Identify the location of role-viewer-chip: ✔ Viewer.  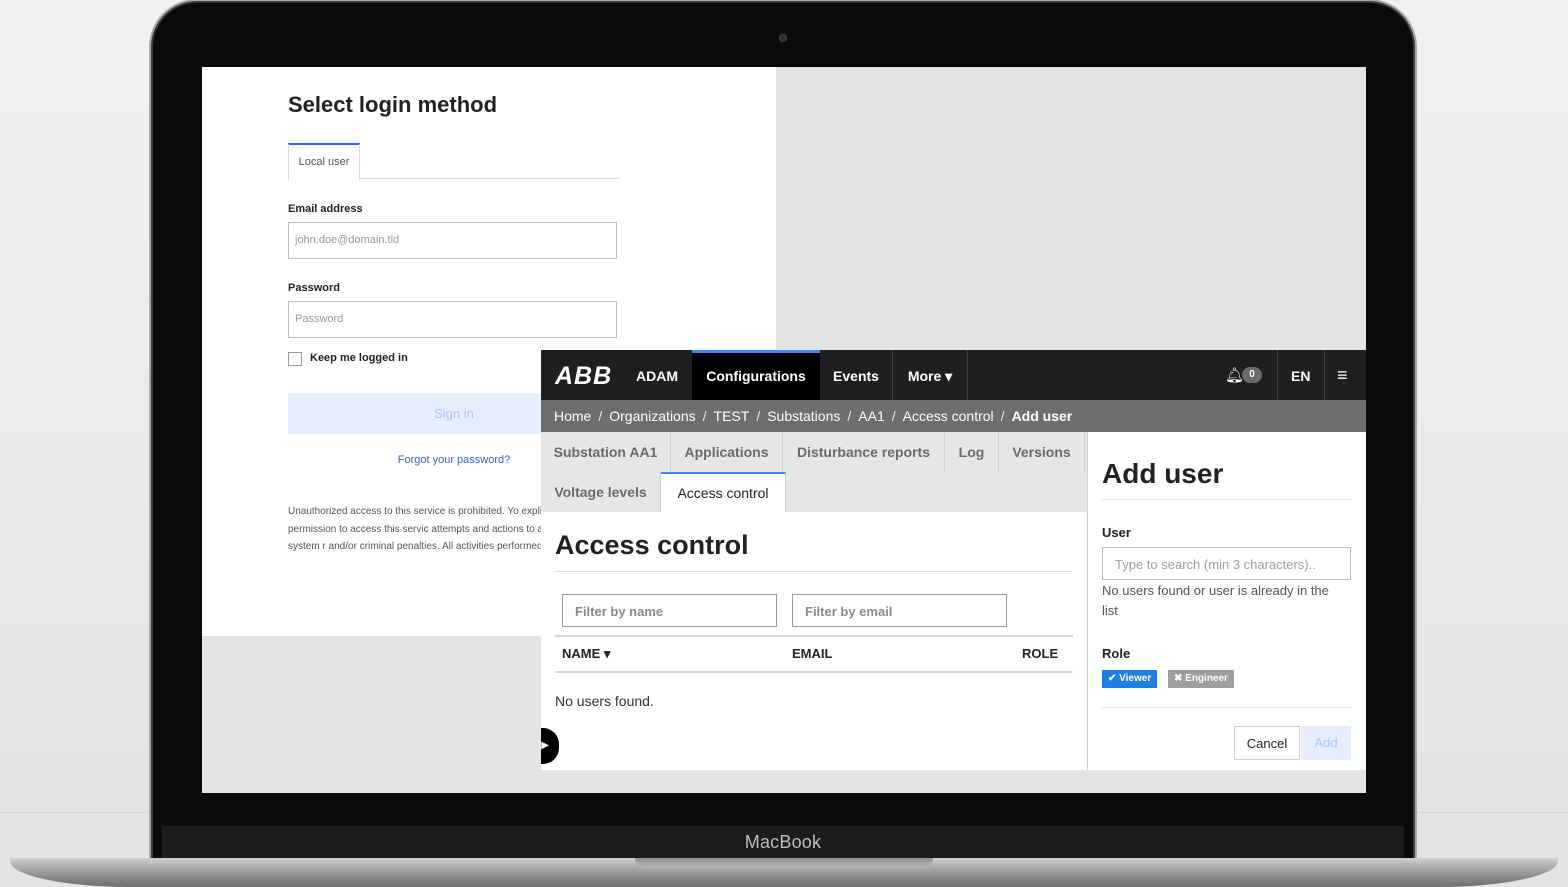
(1130, 679).